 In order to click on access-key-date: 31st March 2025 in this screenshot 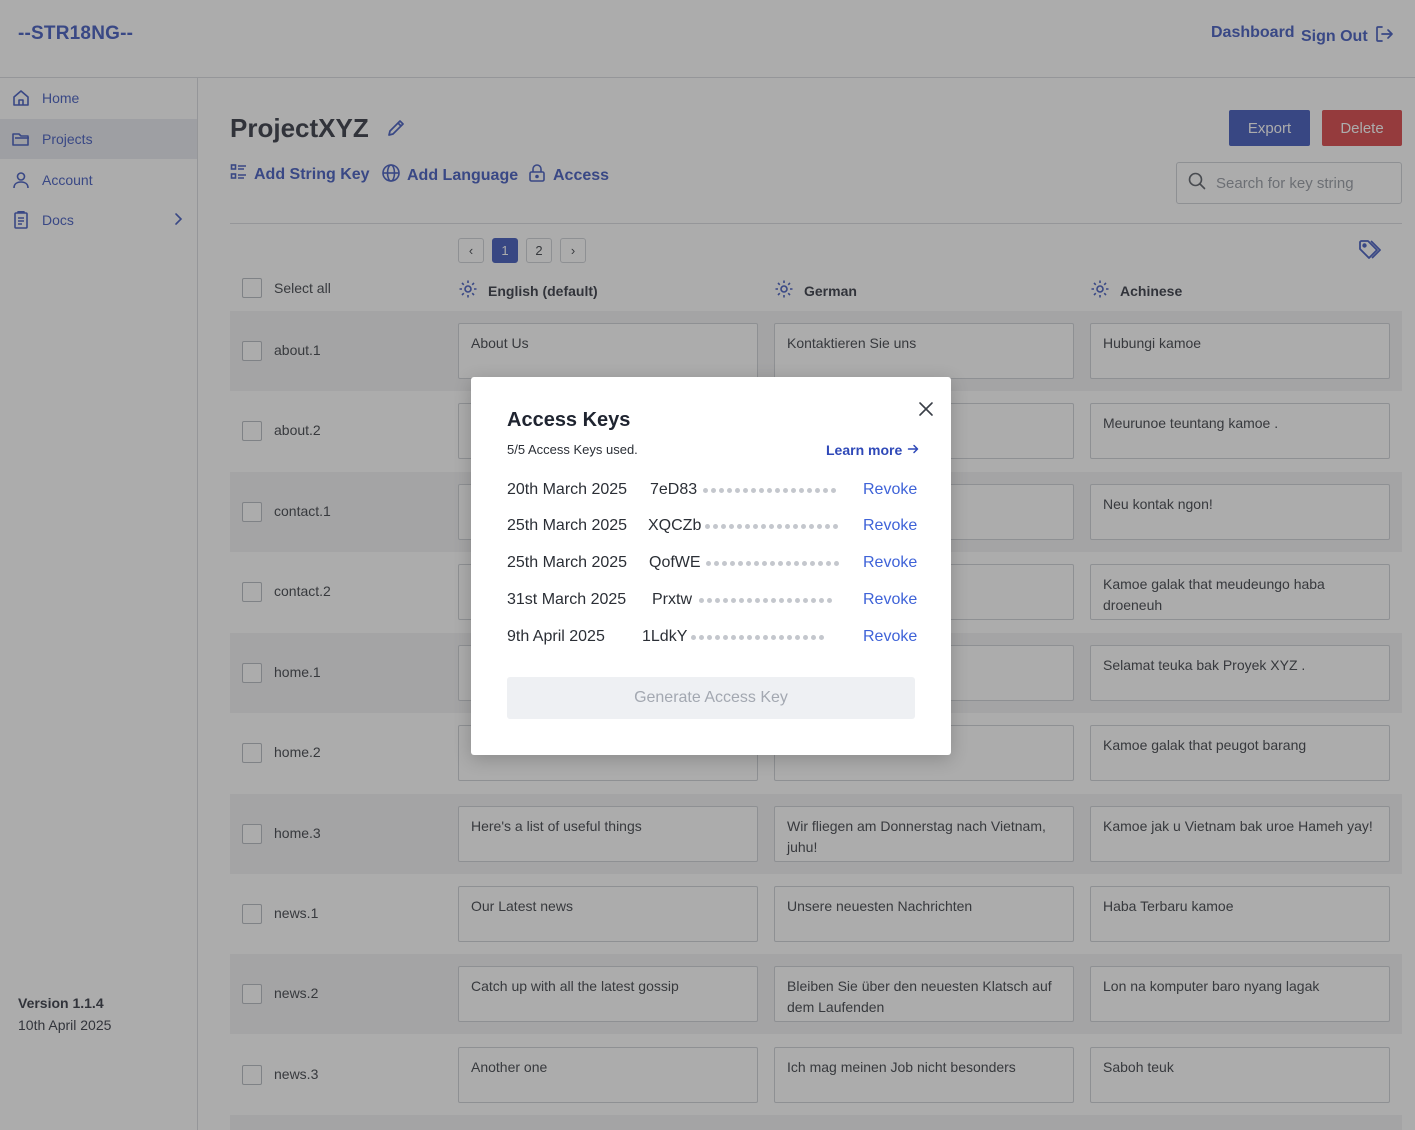, I will do `click(567, 599)`.